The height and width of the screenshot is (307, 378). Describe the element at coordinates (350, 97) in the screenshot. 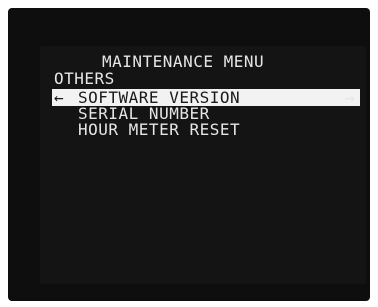

I see `right-arrow-icon: →` at that location.